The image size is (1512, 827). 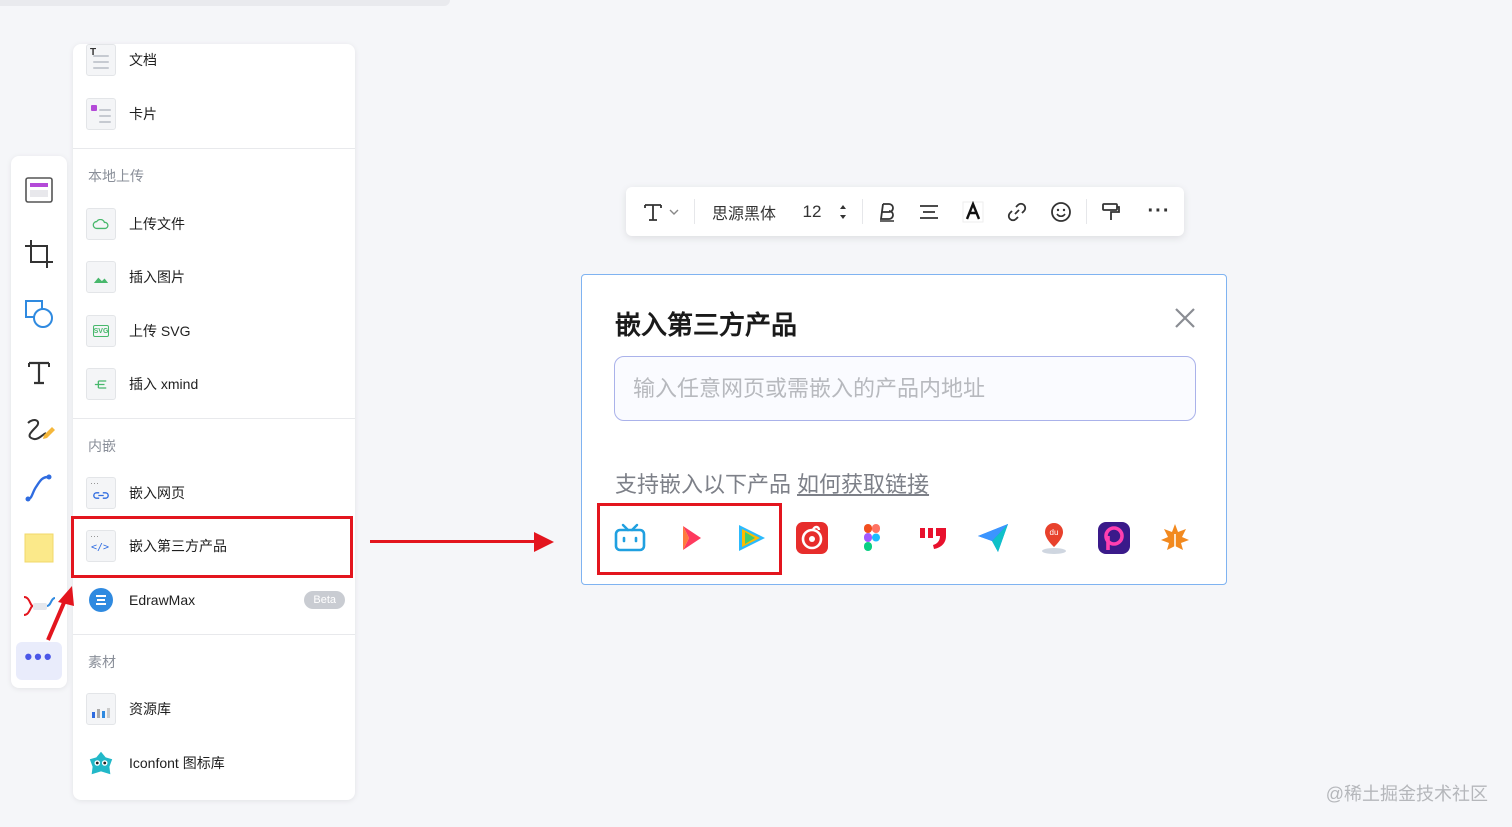 What do you see at coordinates (1175, 538) in the screenshot?
I see `maple-icon` at bounding box center [1175, 538].